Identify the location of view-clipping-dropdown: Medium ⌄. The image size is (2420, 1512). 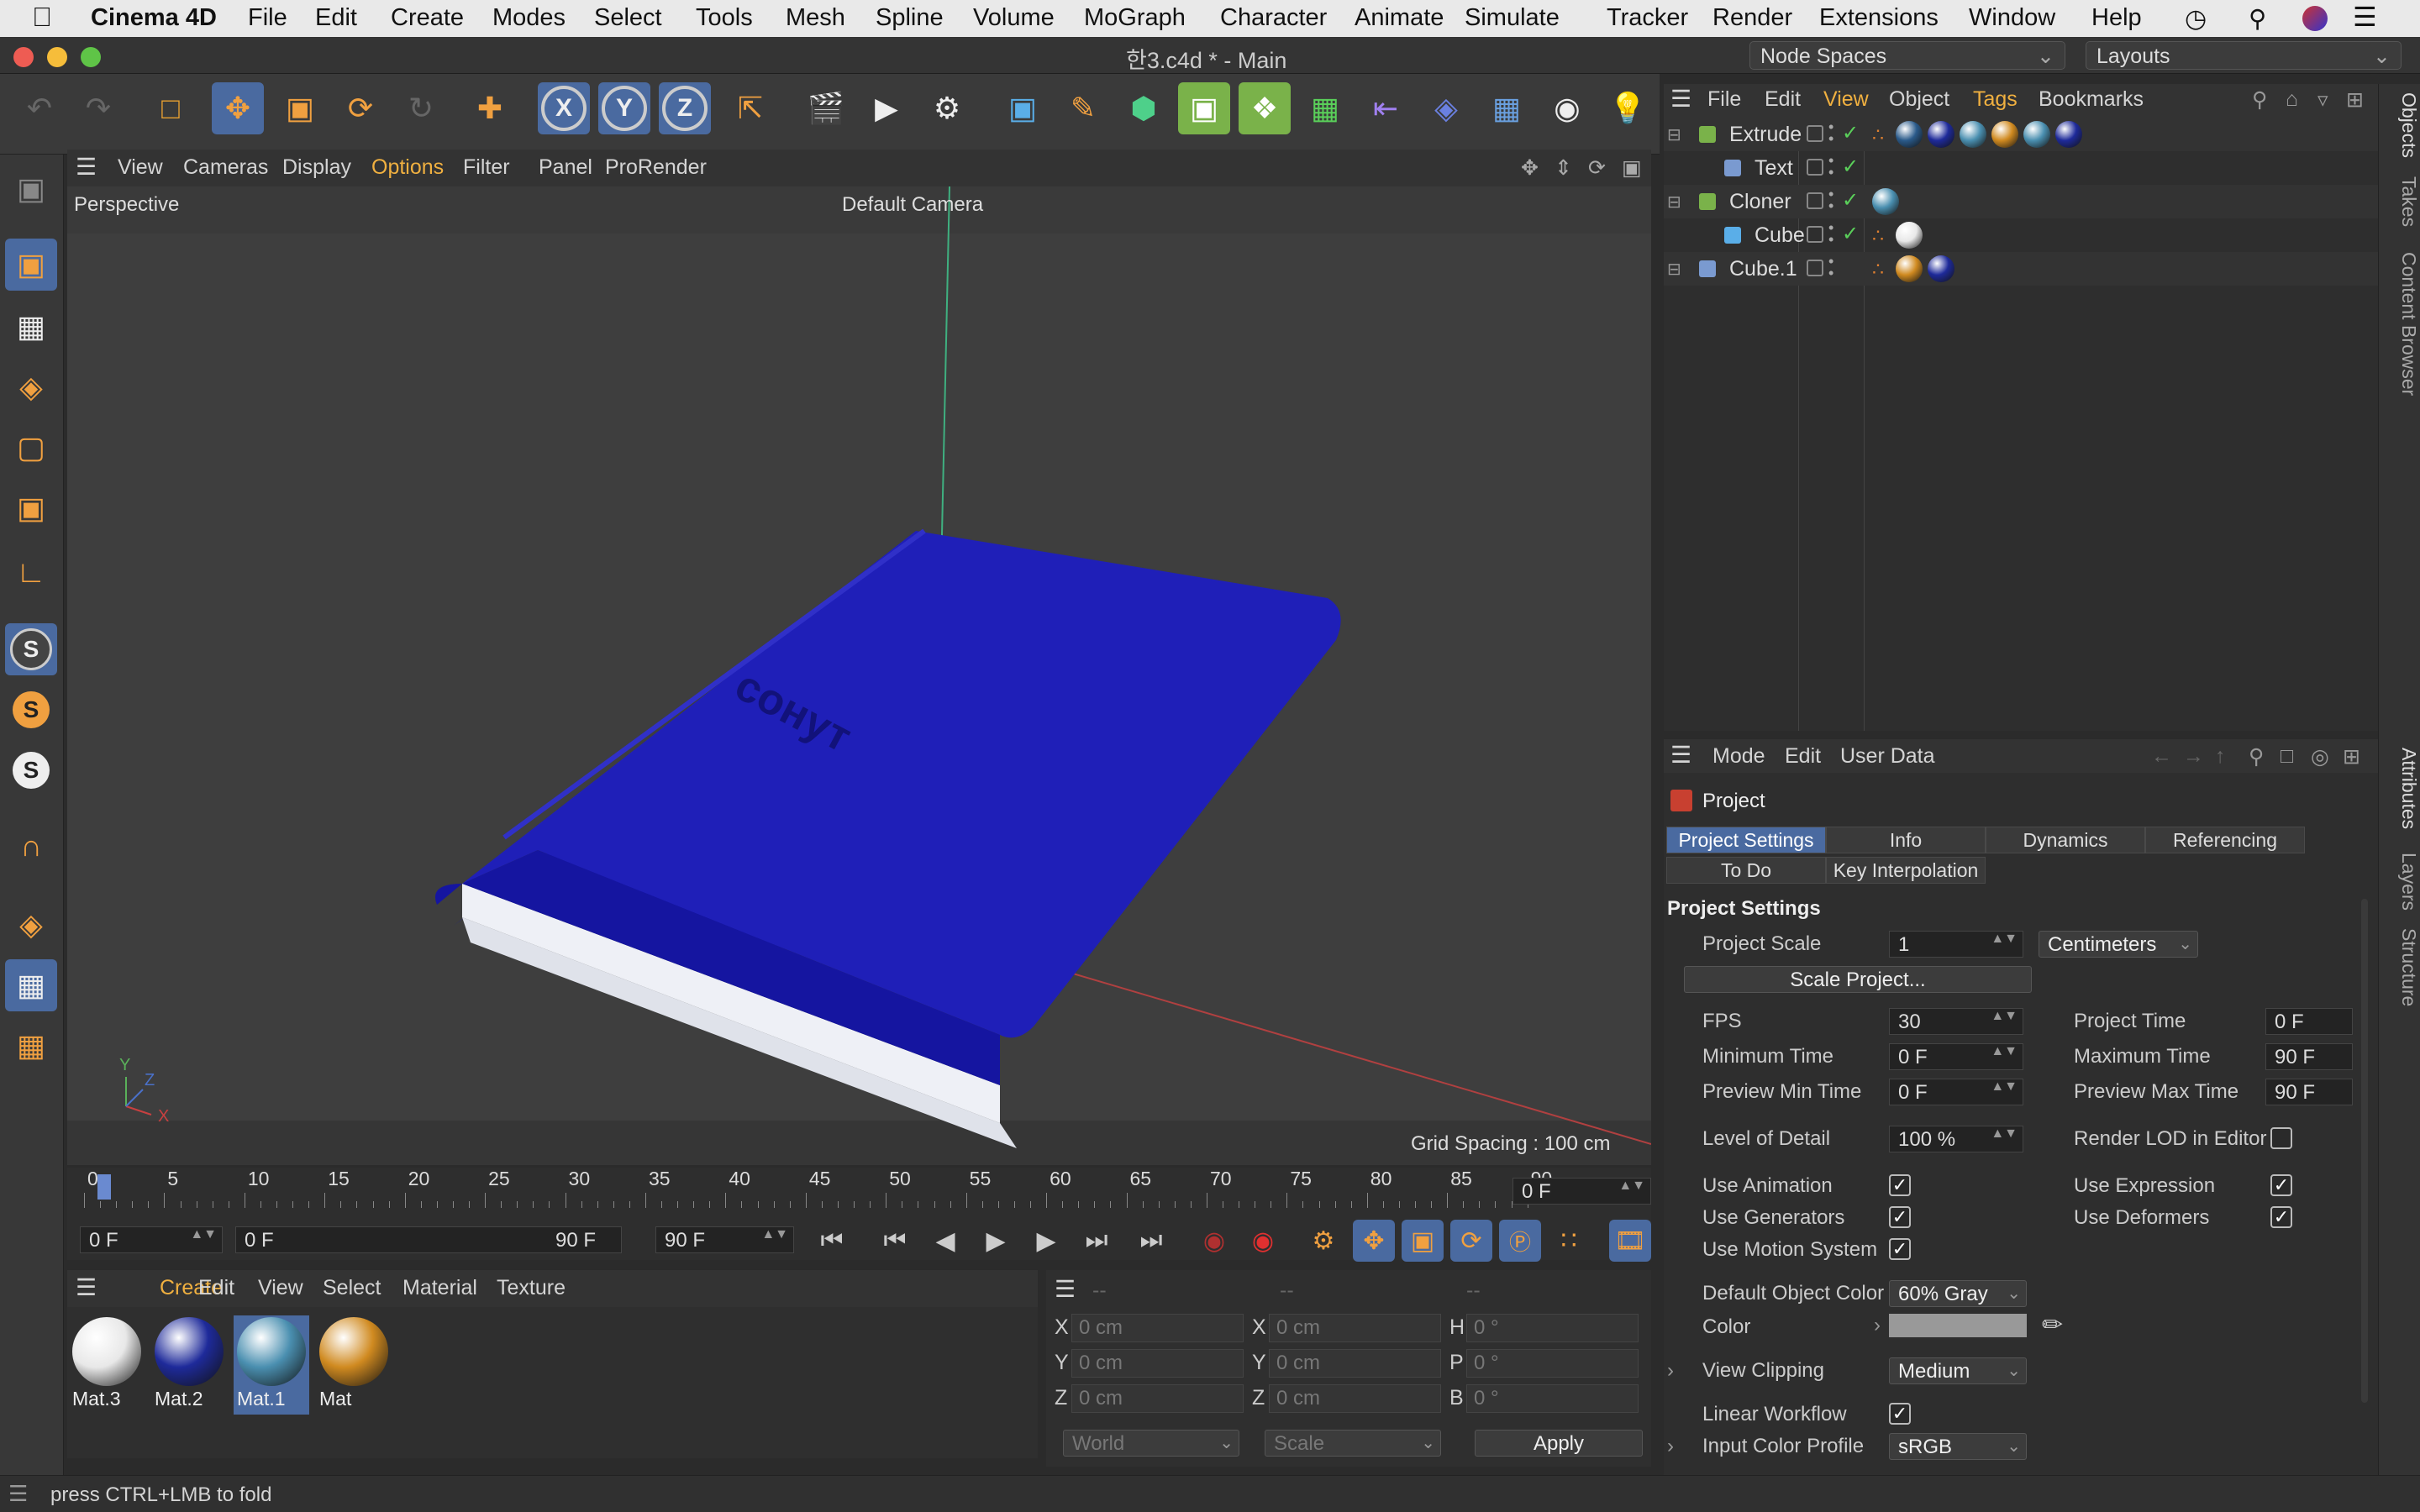
(1958, 1370).